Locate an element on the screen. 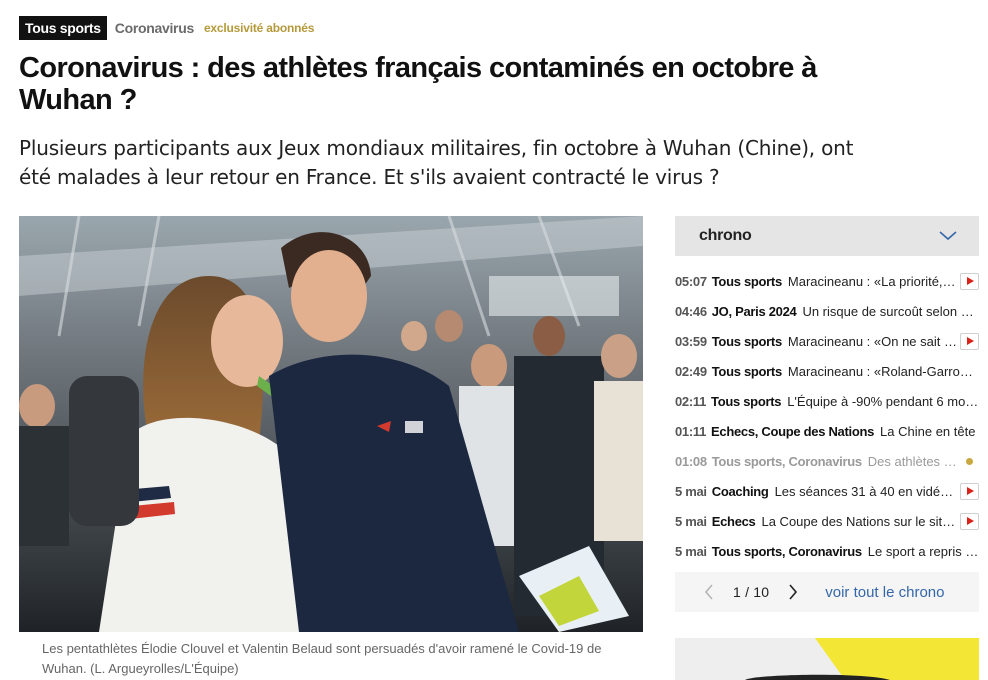 Image resolution: width=988 pixels, height=680 pixels. chrono-time: 01:11 is located at coordinates (691, 431).